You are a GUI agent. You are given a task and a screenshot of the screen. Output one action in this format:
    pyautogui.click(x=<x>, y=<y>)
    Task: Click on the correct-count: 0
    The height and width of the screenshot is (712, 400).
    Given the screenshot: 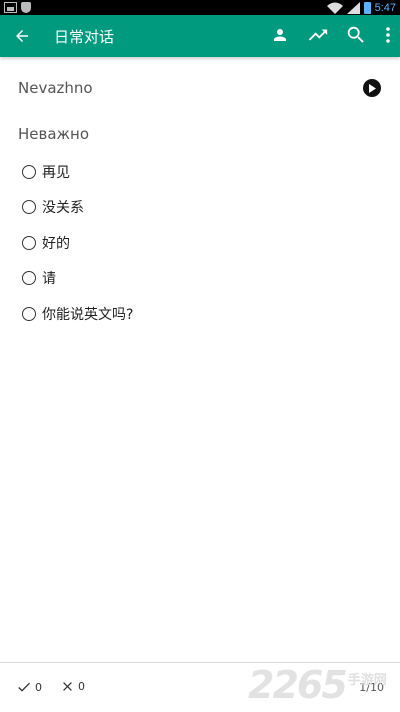 What is the action you would take?
    pyautogui.click(x=29, y=687)
    